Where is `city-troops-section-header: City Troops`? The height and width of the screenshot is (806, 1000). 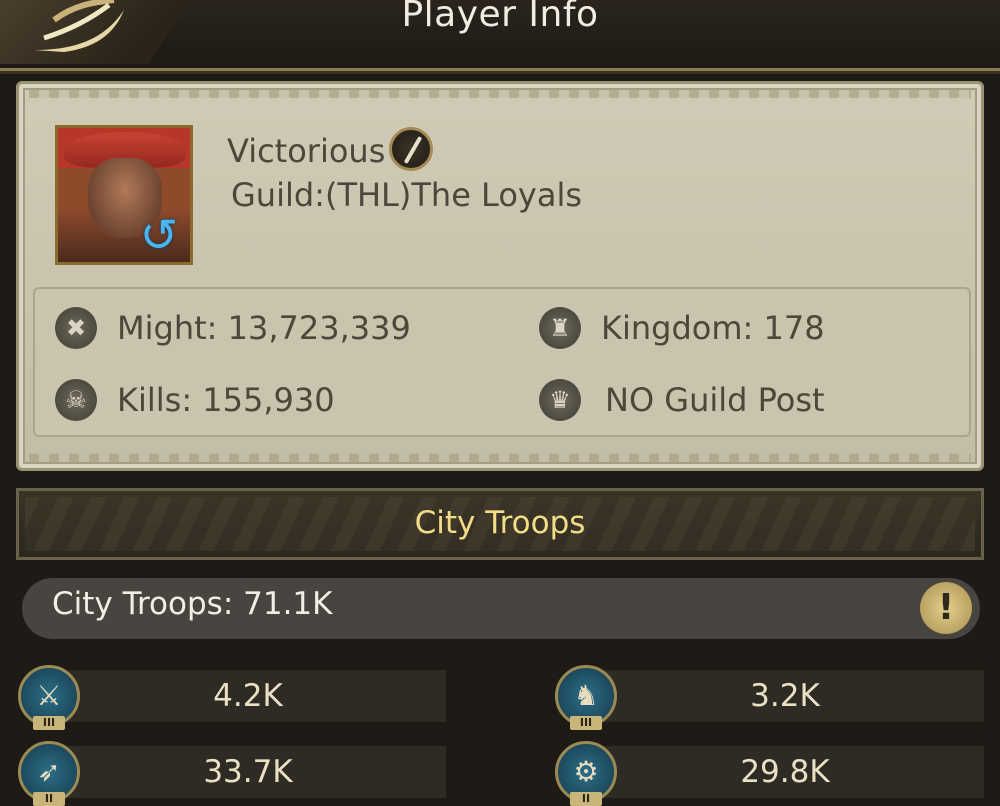
city-troops-section-header: City Troops is located at coordinates (500, 524).